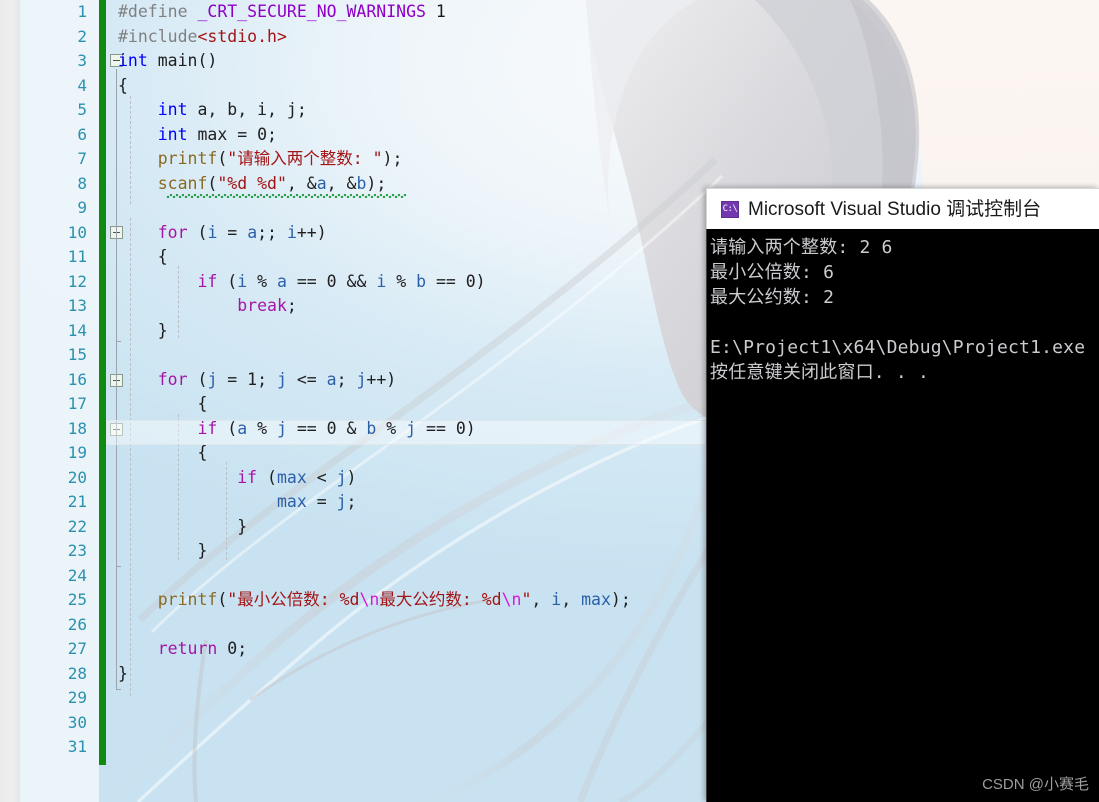  Describe the element at coordinates (346, 379) in the screenshot. I see `code-token: ;` at that location.